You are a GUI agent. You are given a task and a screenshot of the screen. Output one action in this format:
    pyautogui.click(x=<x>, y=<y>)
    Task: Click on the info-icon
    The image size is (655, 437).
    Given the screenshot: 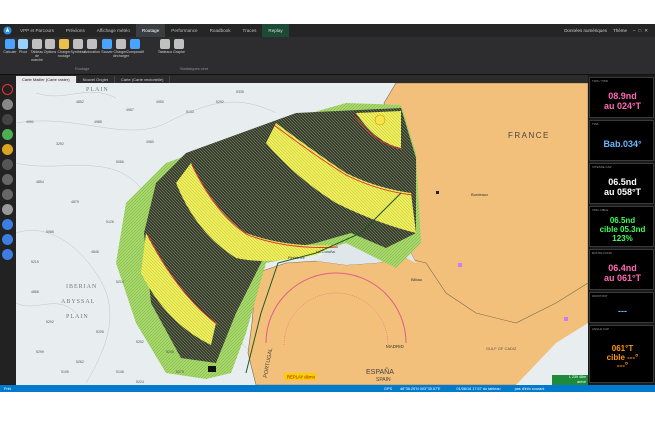 What is the action you would take?
    pyautogui.click(x=7, y=239)
    